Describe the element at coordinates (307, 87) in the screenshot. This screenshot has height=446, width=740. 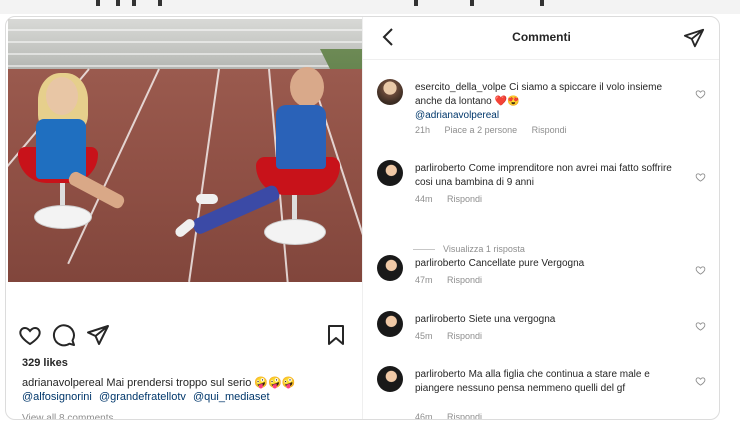
I see `man-face` at that location.